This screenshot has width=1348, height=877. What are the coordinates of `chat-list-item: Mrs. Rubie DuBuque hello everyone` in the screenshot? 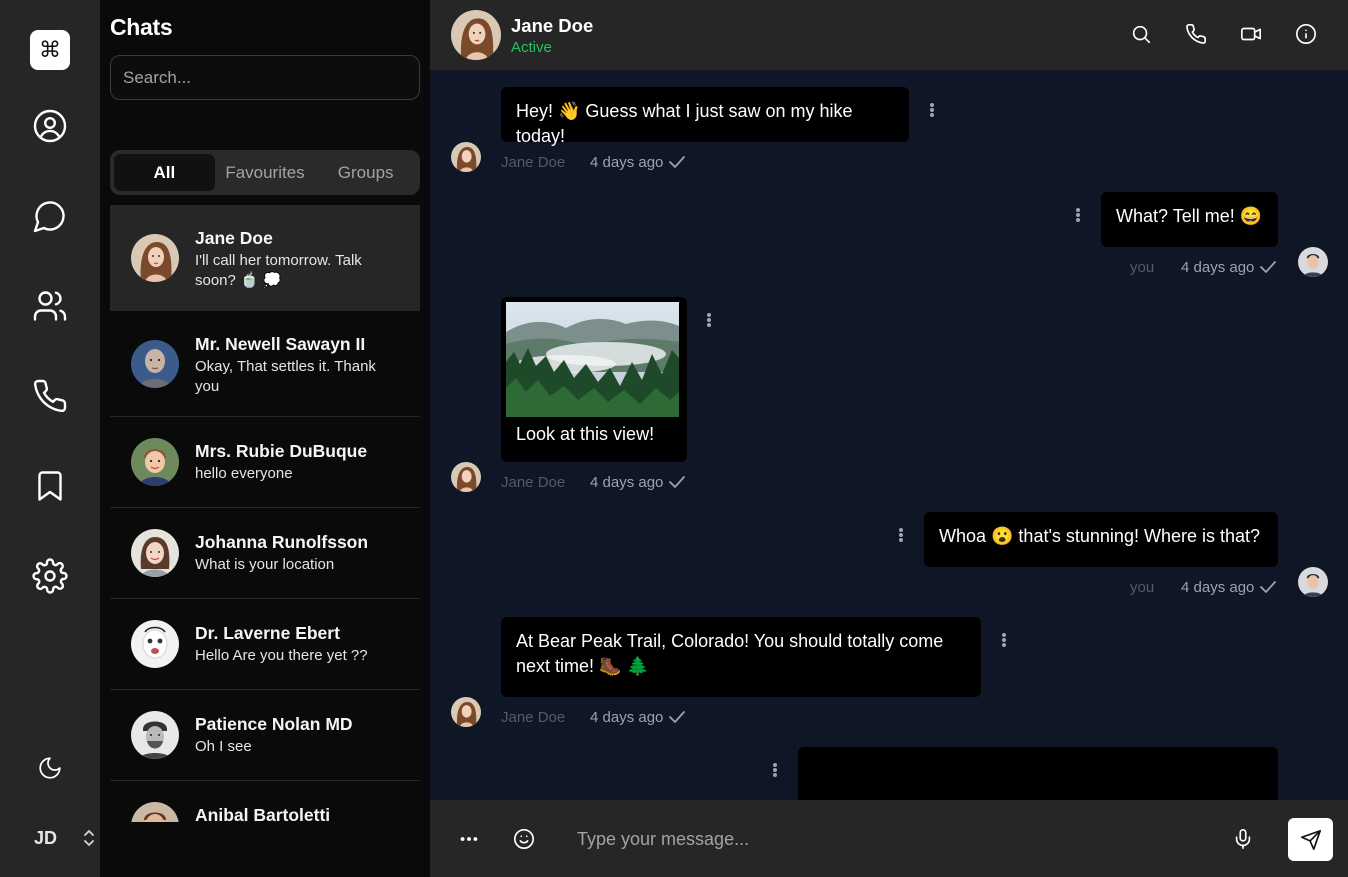 It's located at (265, 462).